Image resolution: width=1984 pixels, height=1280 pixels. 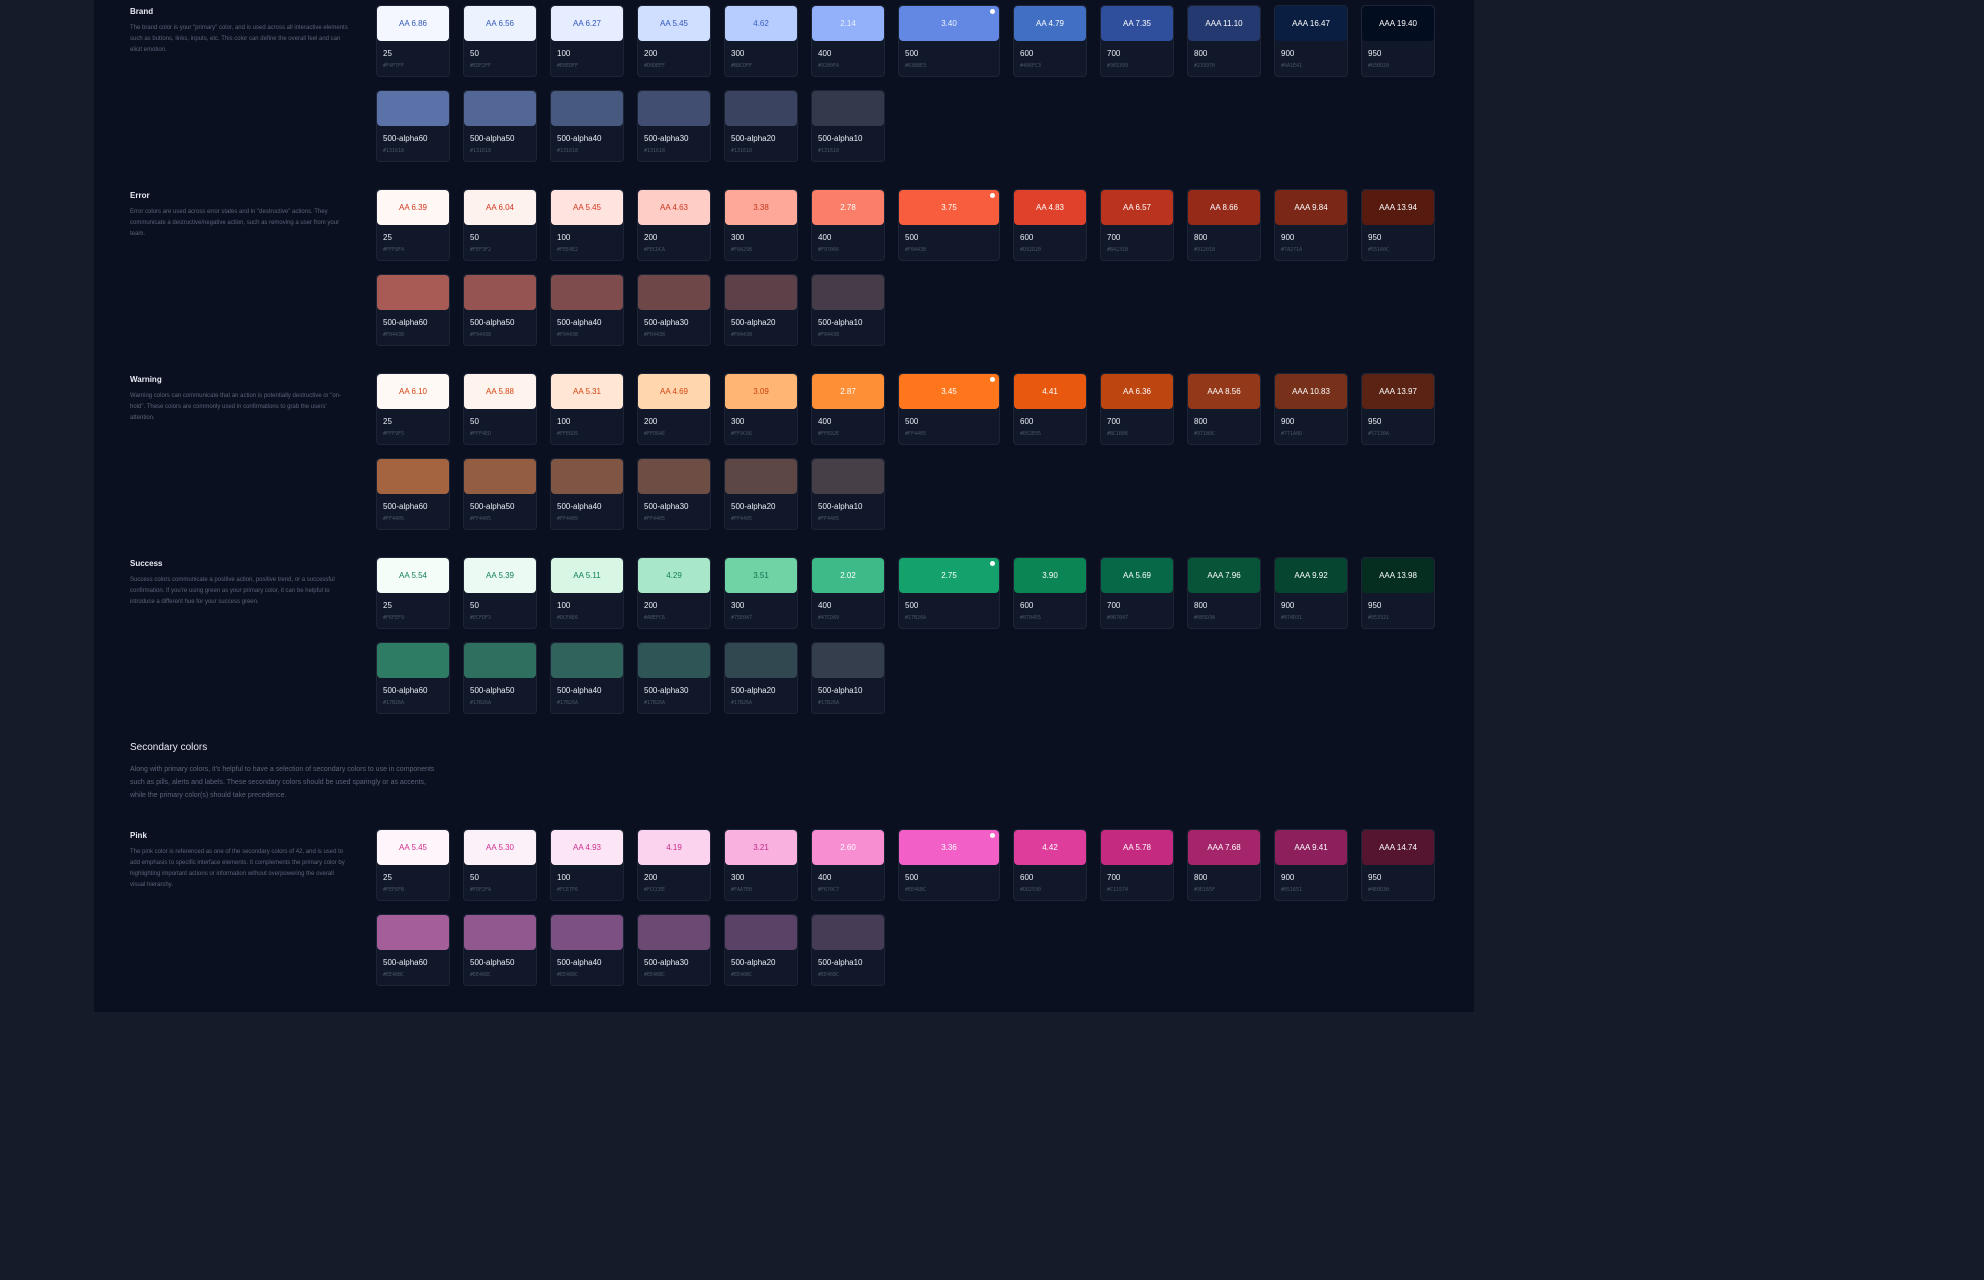 I want to click on color-swatch-card: 500-alpha10 #131618, so click(x=848, y=126).